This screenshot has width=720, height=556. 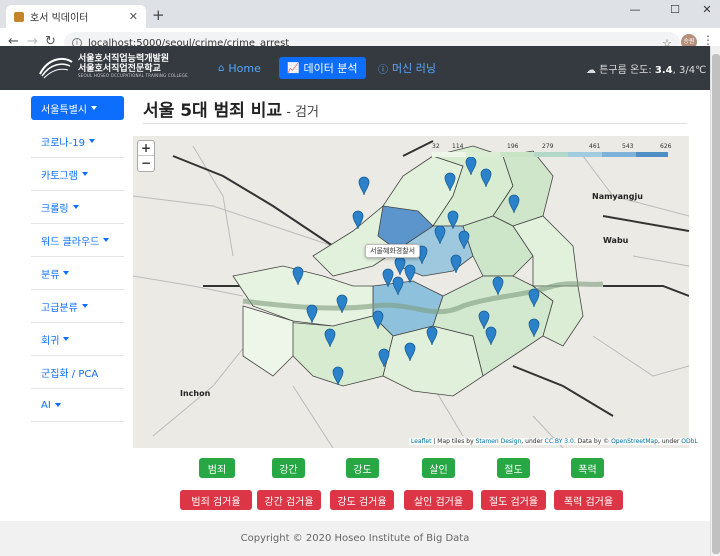 I want to click on window-close-button: ✕, so click(x=706, y=9).